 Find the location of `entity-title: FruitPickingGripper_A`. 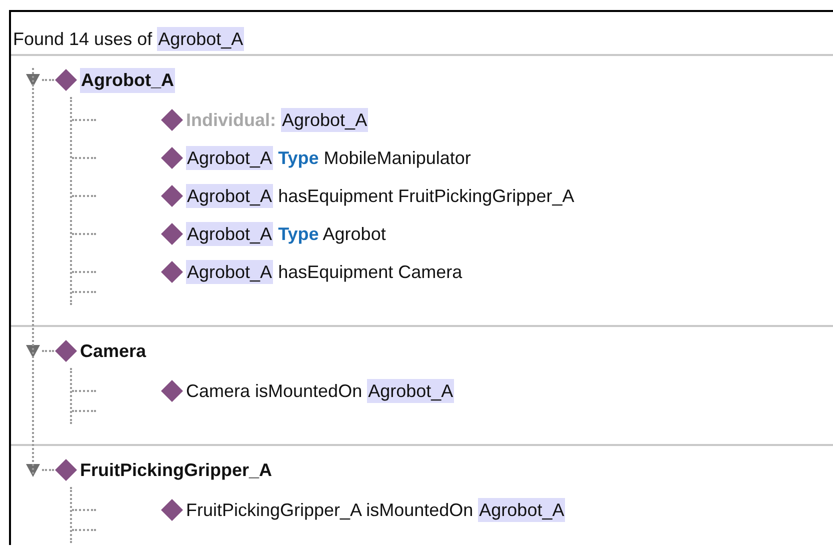

entity-title: FruitPickingGripper_A is located at coordinates (176, 470).